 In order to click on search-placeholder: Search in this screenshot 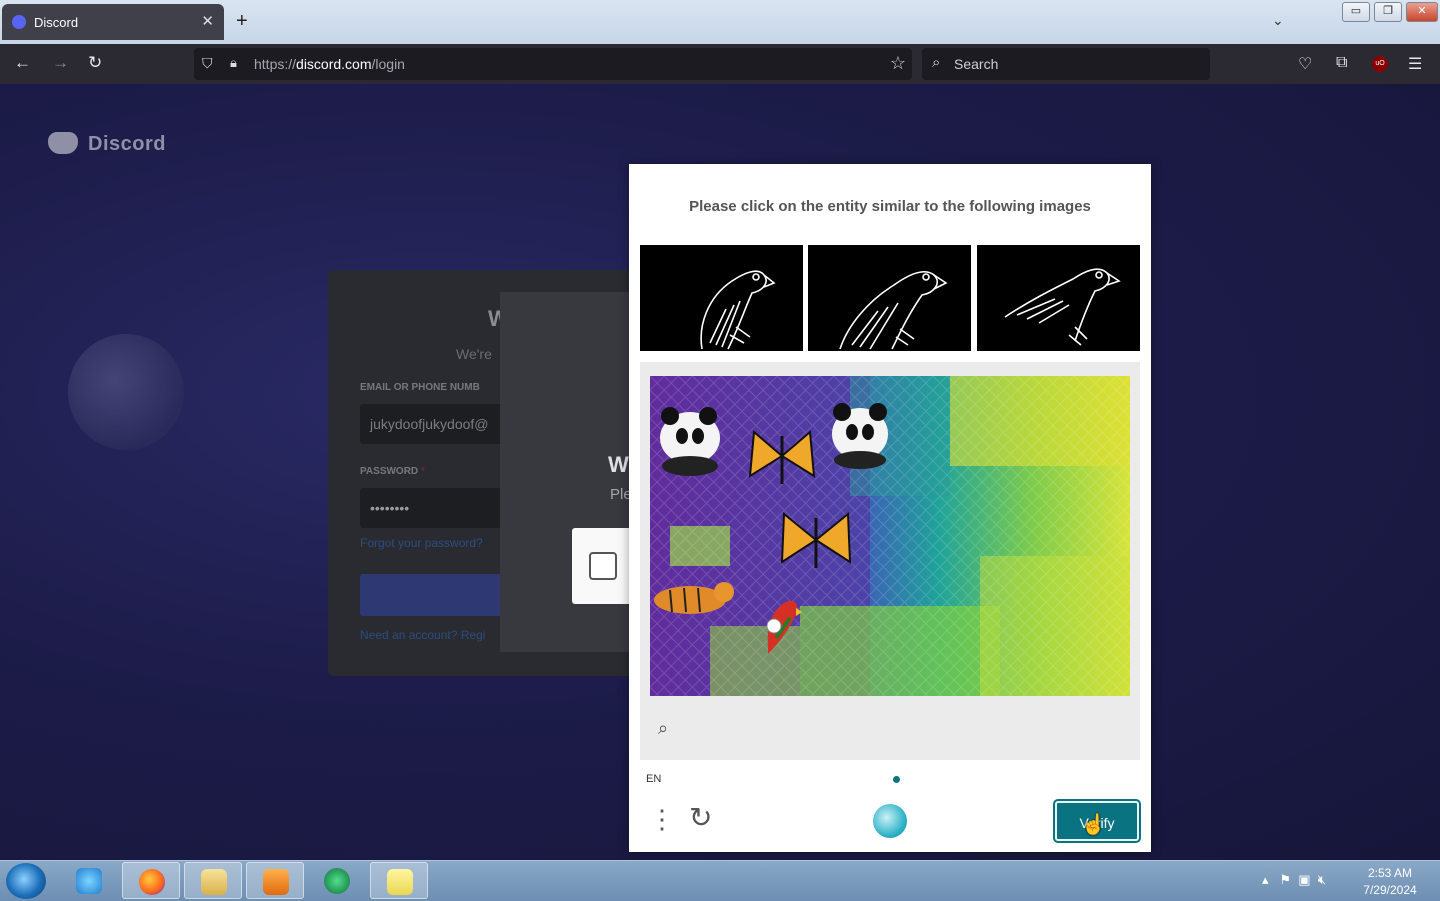, I will do `click(976, 64)`.